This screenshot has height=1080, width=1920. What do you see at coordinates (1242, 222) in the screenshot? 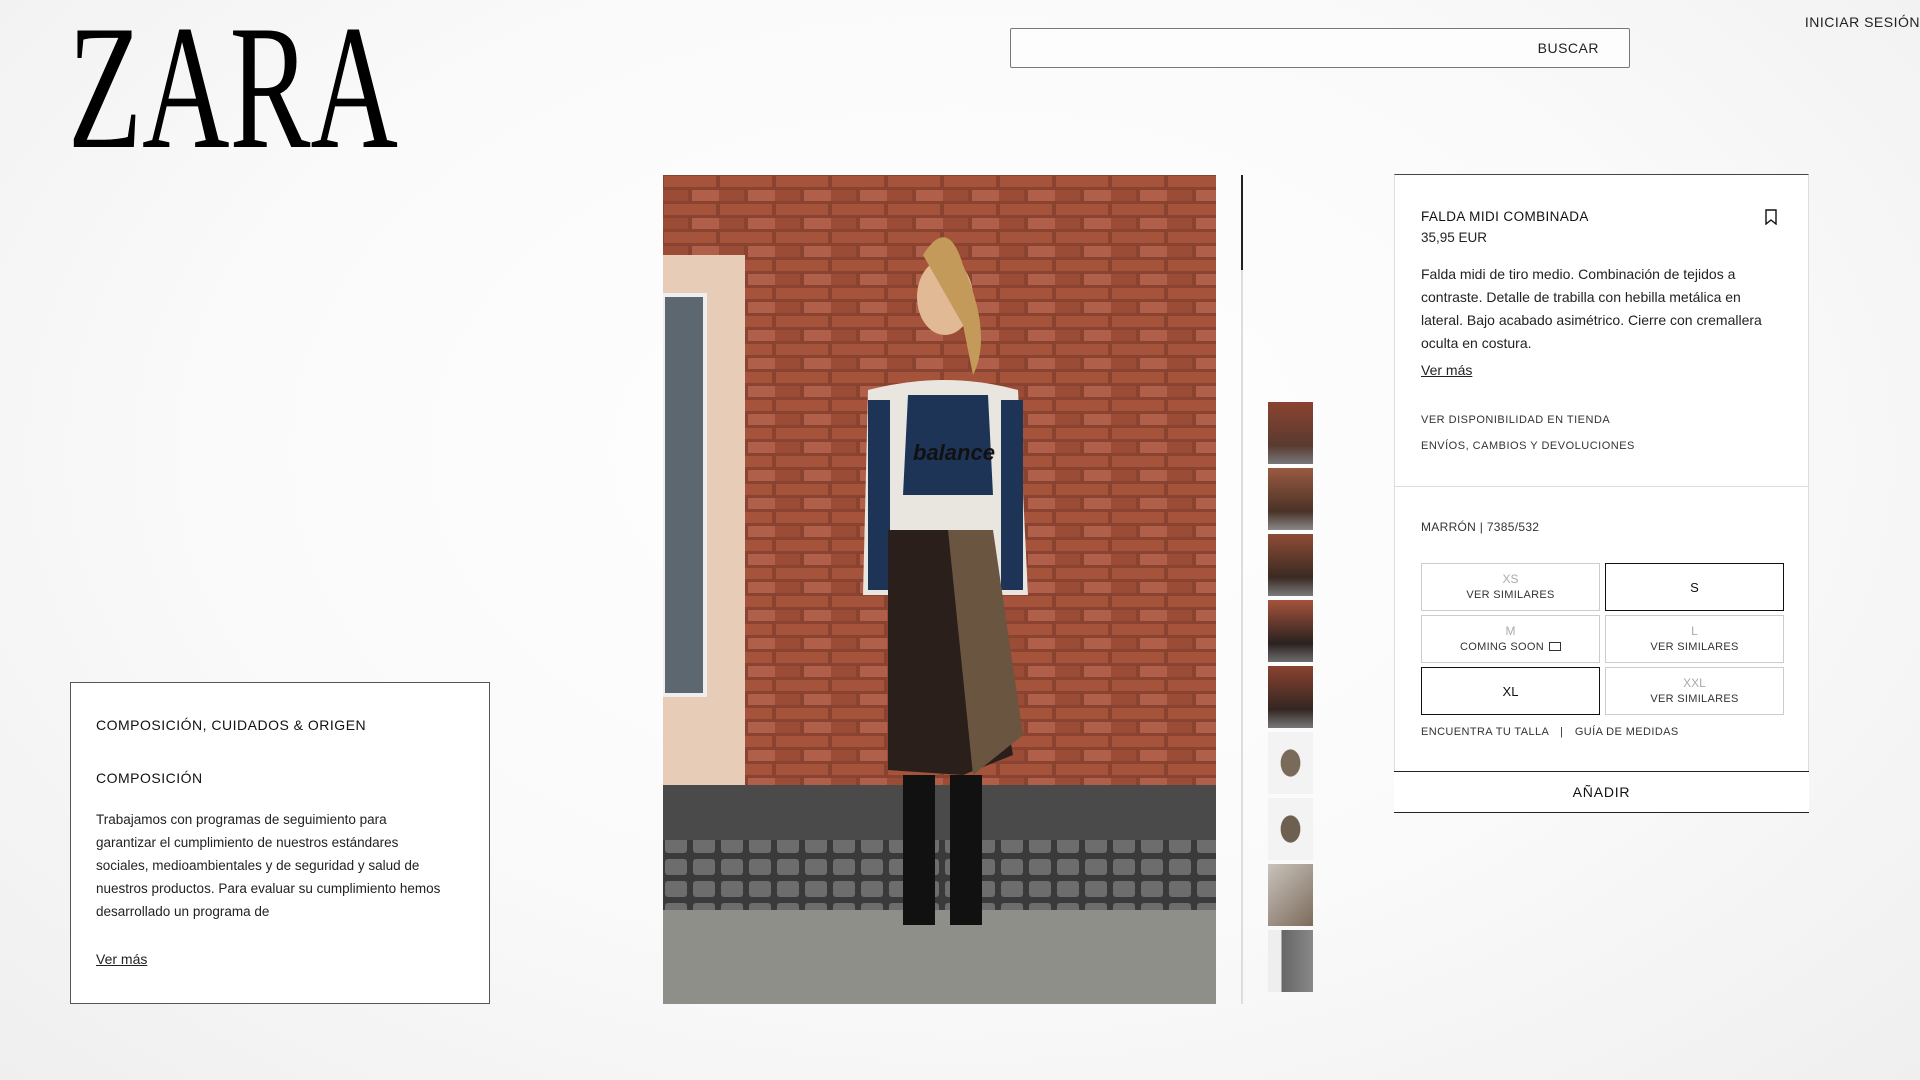
I see `scrollbar-thumb` at bounding box center [1242, 222].